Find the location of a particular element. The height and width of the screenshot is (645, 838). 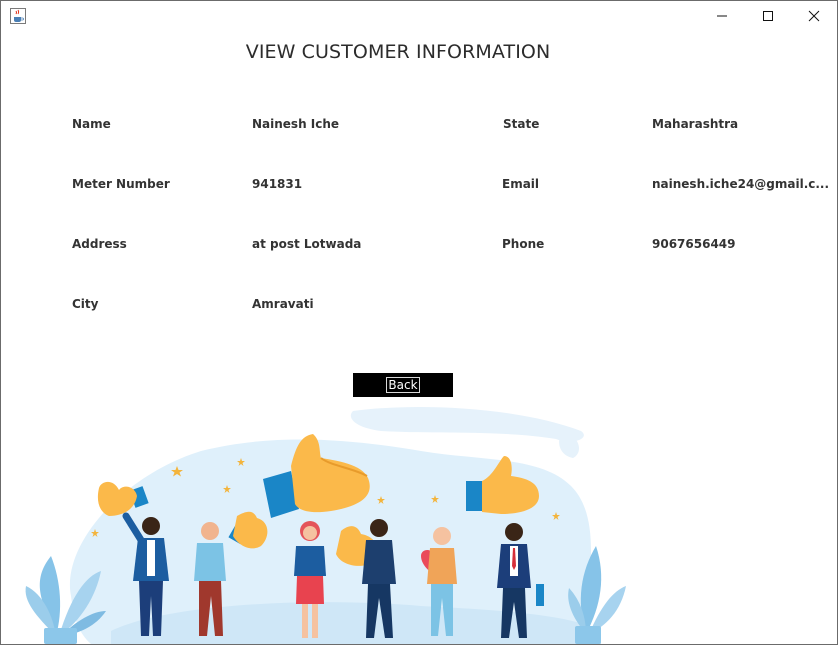

state-label: State is located at coordinates (521, 124).